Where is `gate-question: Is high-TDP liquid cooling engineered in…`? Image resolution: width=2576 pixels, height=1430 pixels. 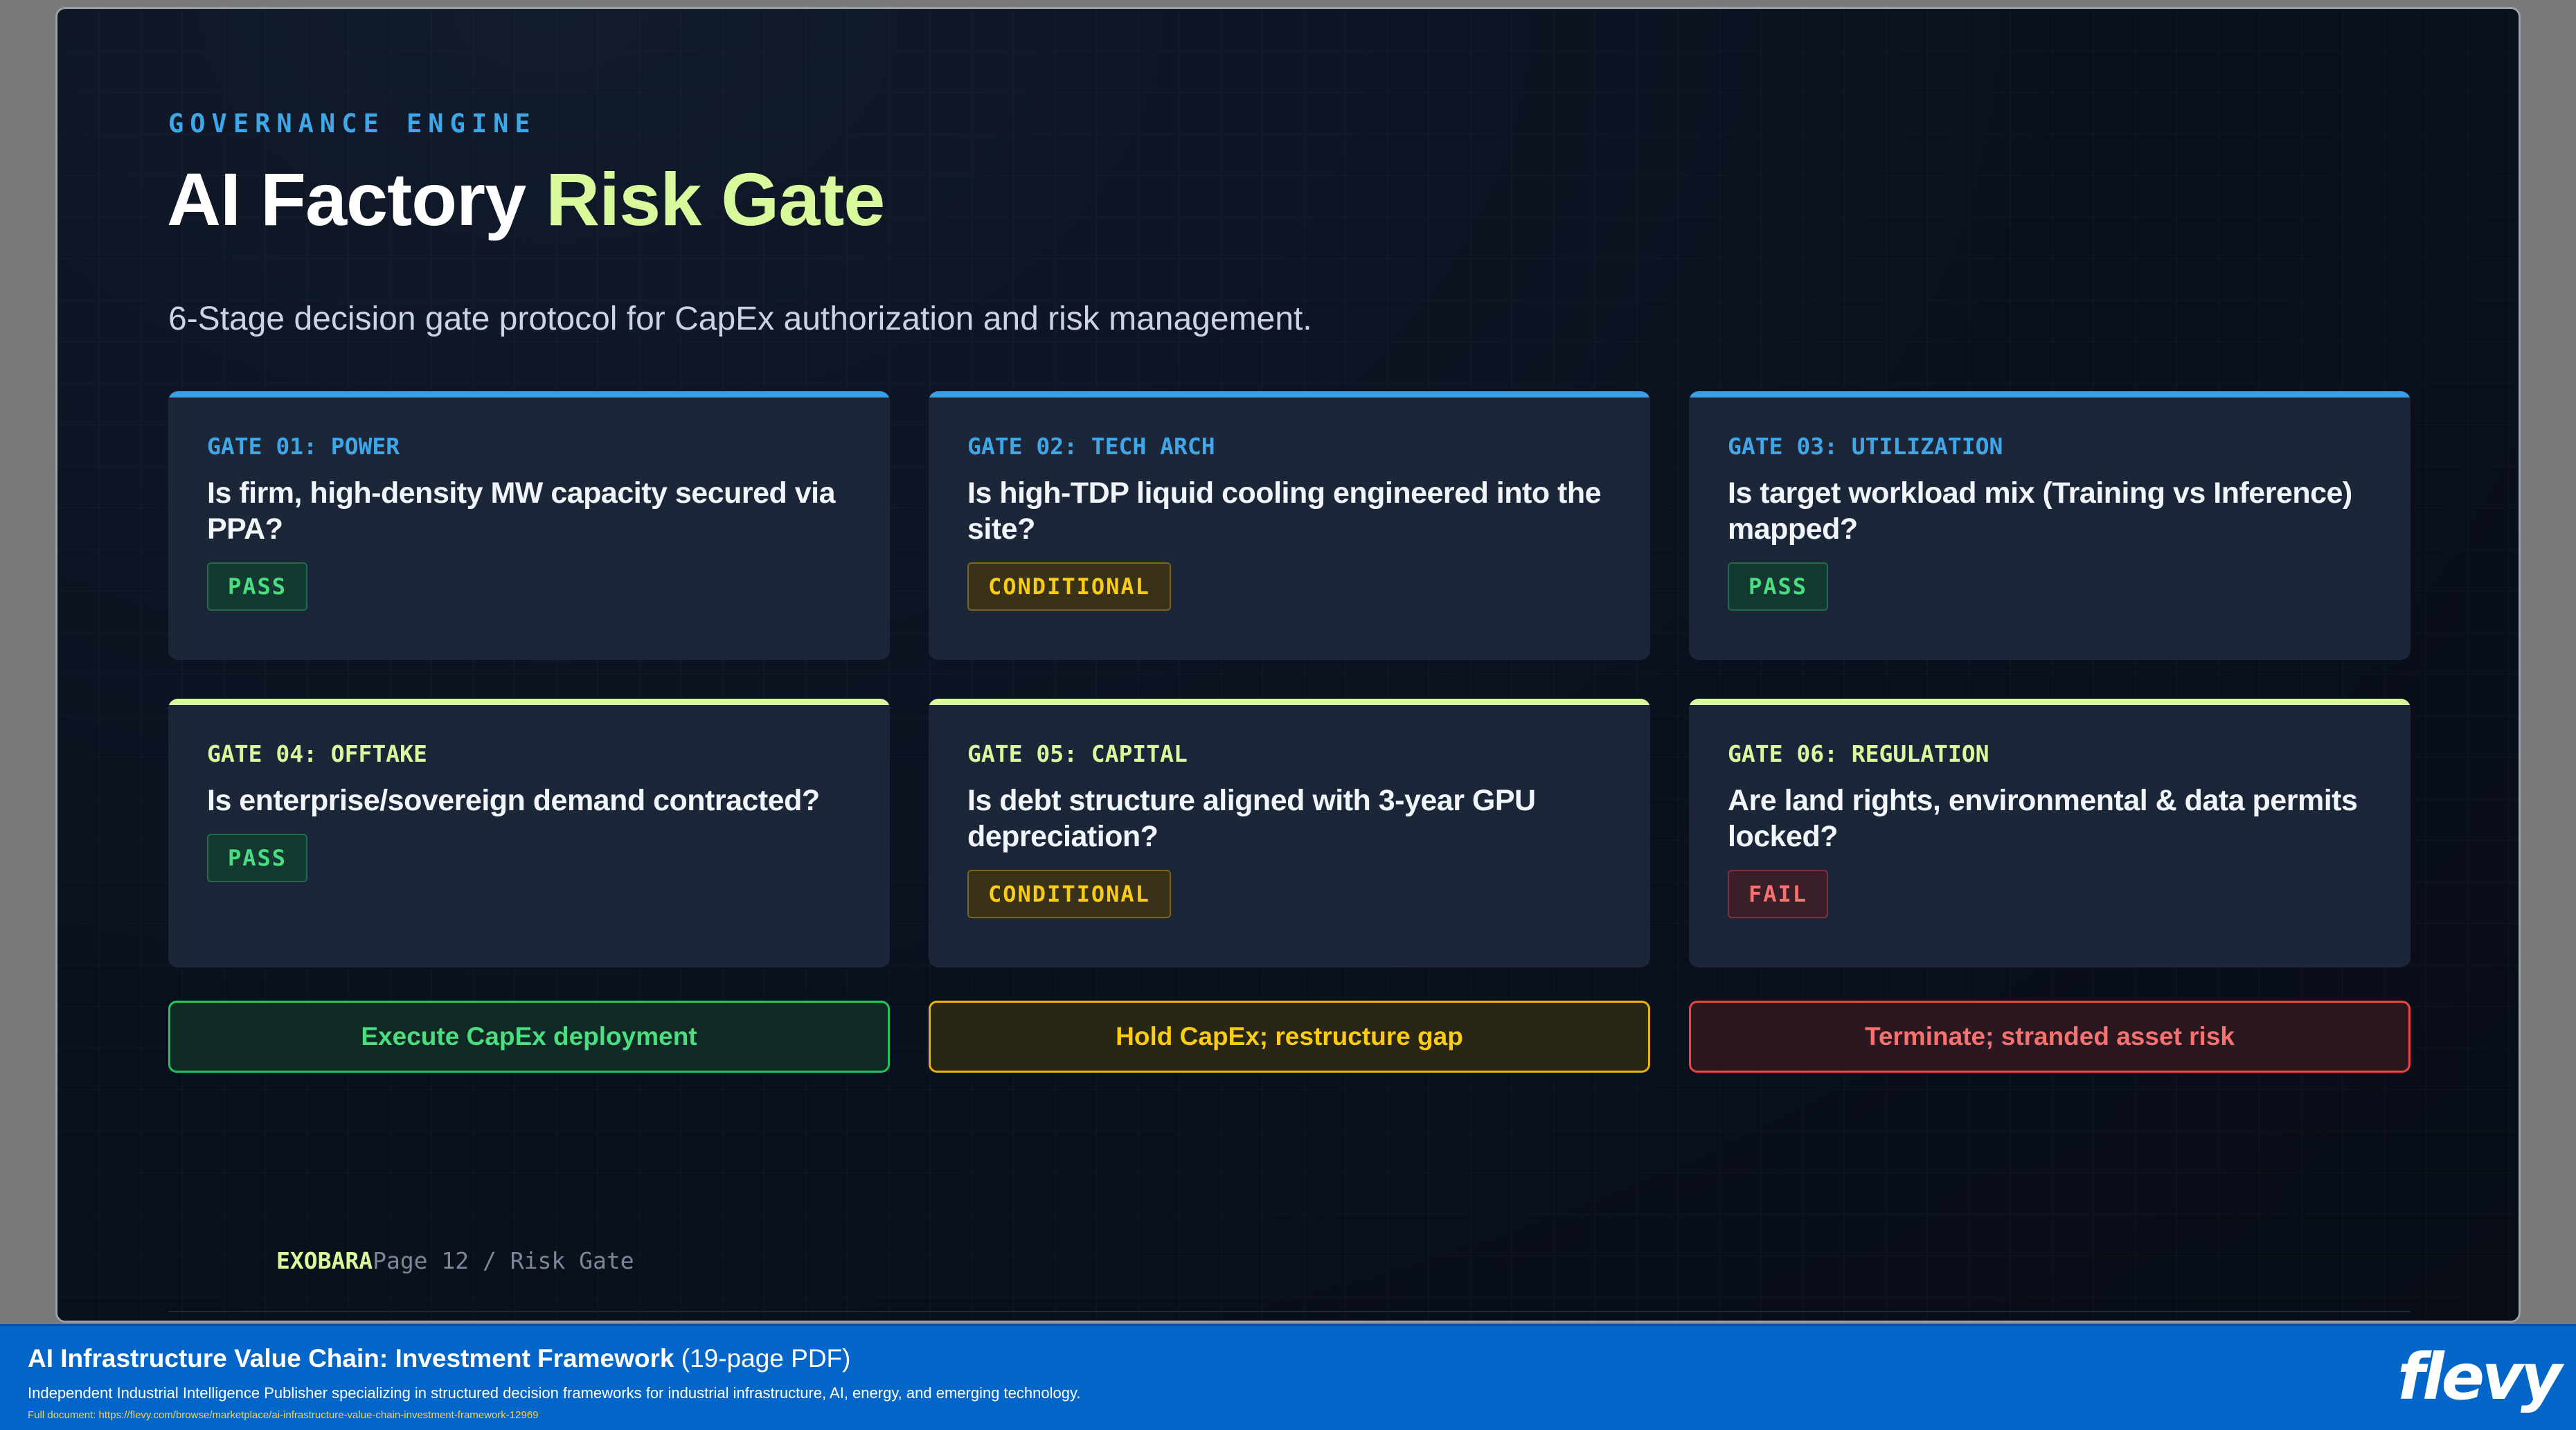 gate-question: Is high-TDP liquid cooling engineered in… is located at coordinates (1284, 511).